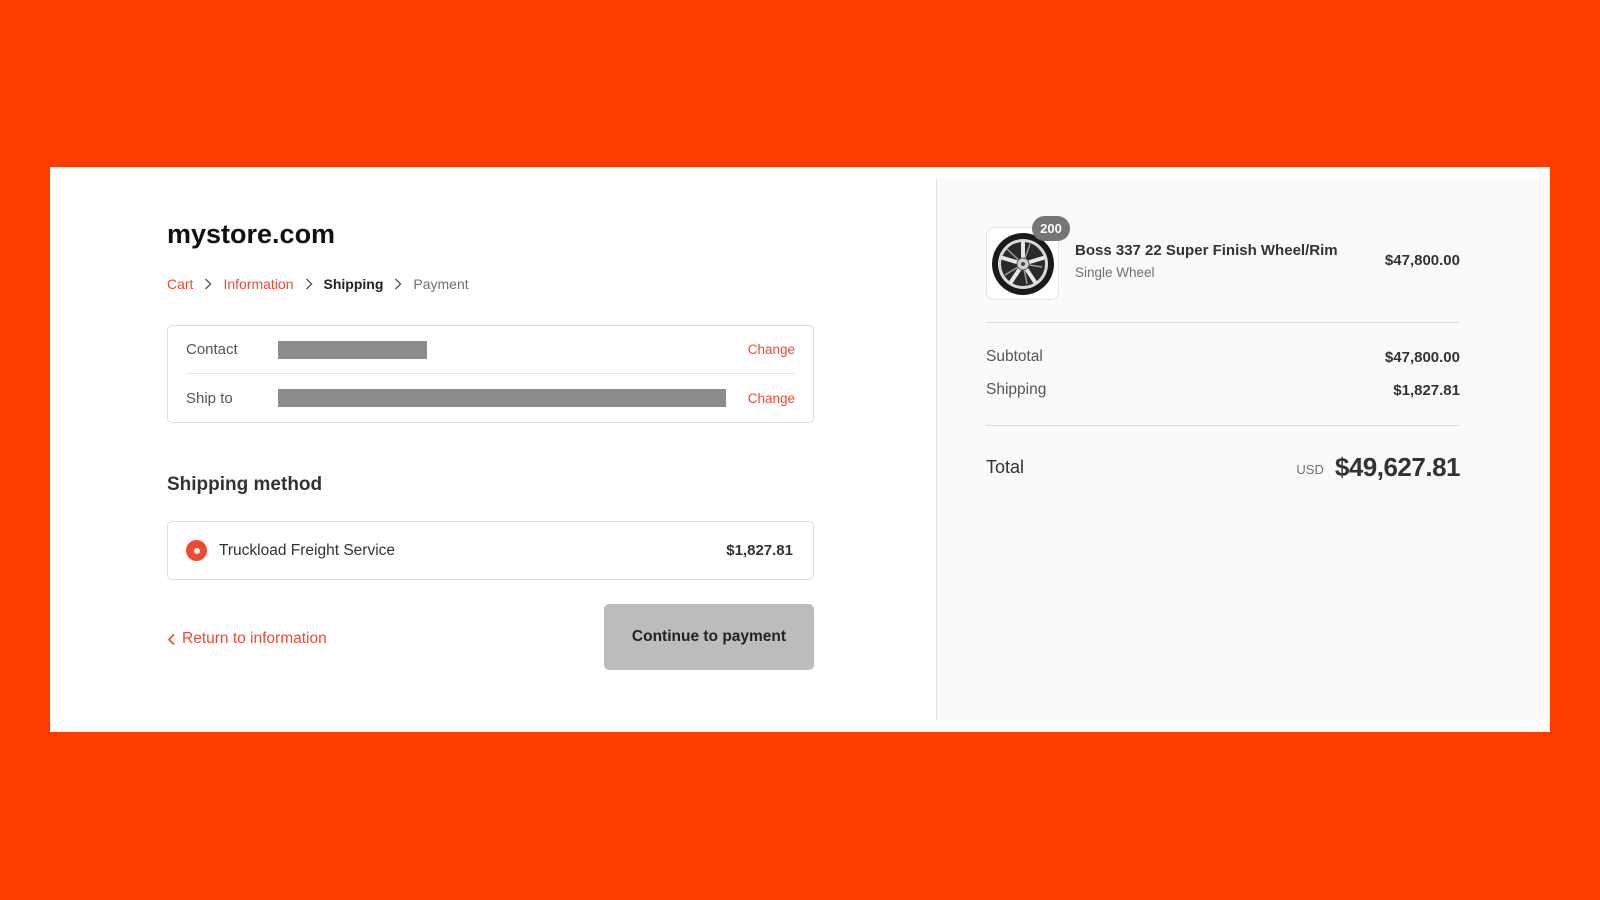 The width and height of the screenshot is (1600, 900). What do you see at coordinates (1223, 467) in the screenshot?
I see `total-row: Total USD $49,627.81` at bounding box center [1223, 467].